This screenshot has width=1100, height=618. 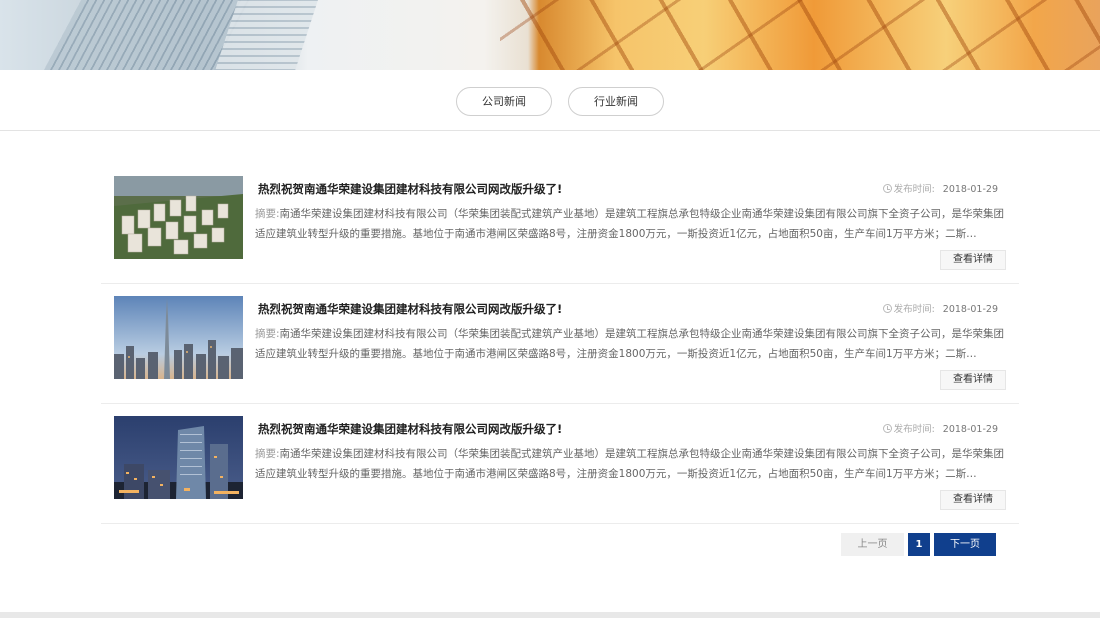 I want to click on news-thumbnail-aerial-residential, so click(x=178, y=217).